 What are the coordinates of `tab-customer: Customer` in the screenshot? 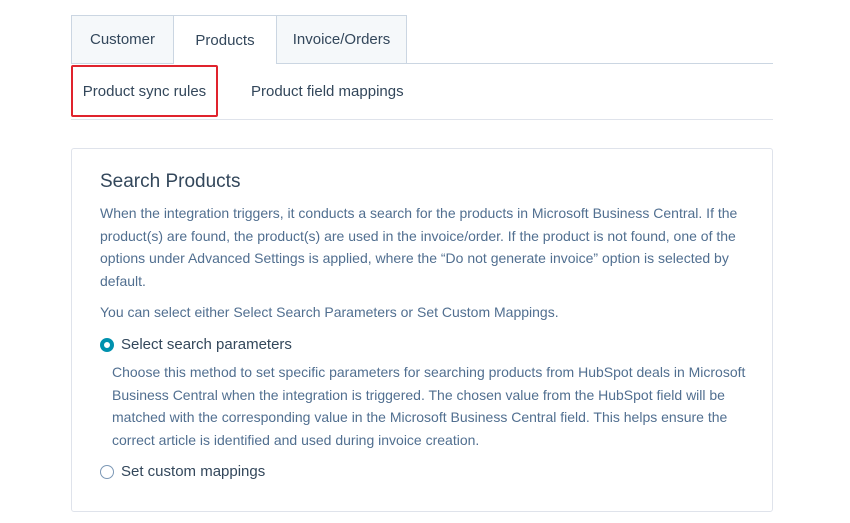 It's located at (122, 39).